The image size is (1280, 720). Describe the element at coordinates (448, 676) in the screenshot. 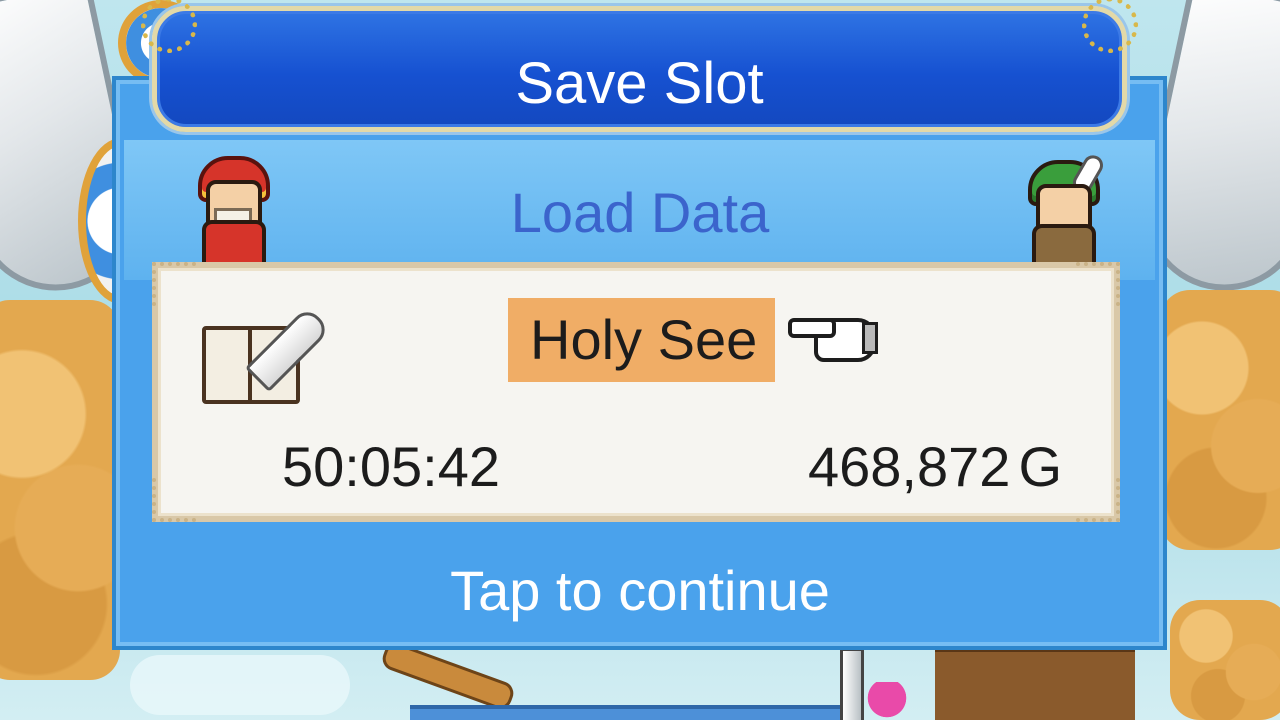

I see `boat-rail` at that location.